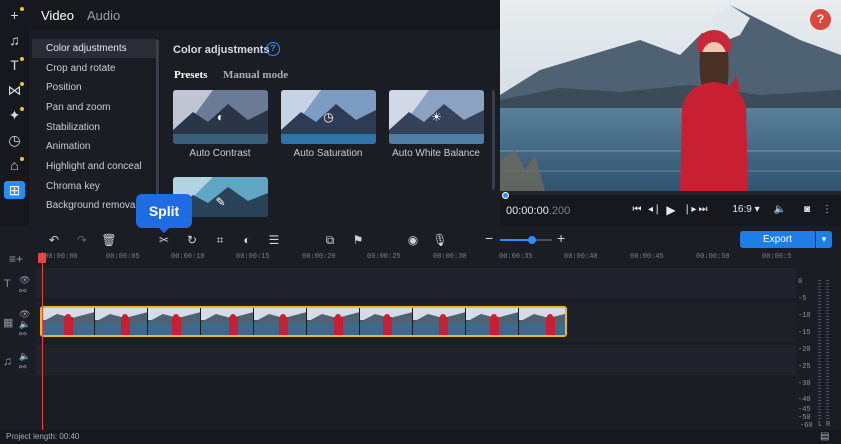 The width and height of the screenshot is (841, 444). Describe the element at coordinates (689, 210) in the screenshot. I see `step-forward-icon: ❘▸` at that location.